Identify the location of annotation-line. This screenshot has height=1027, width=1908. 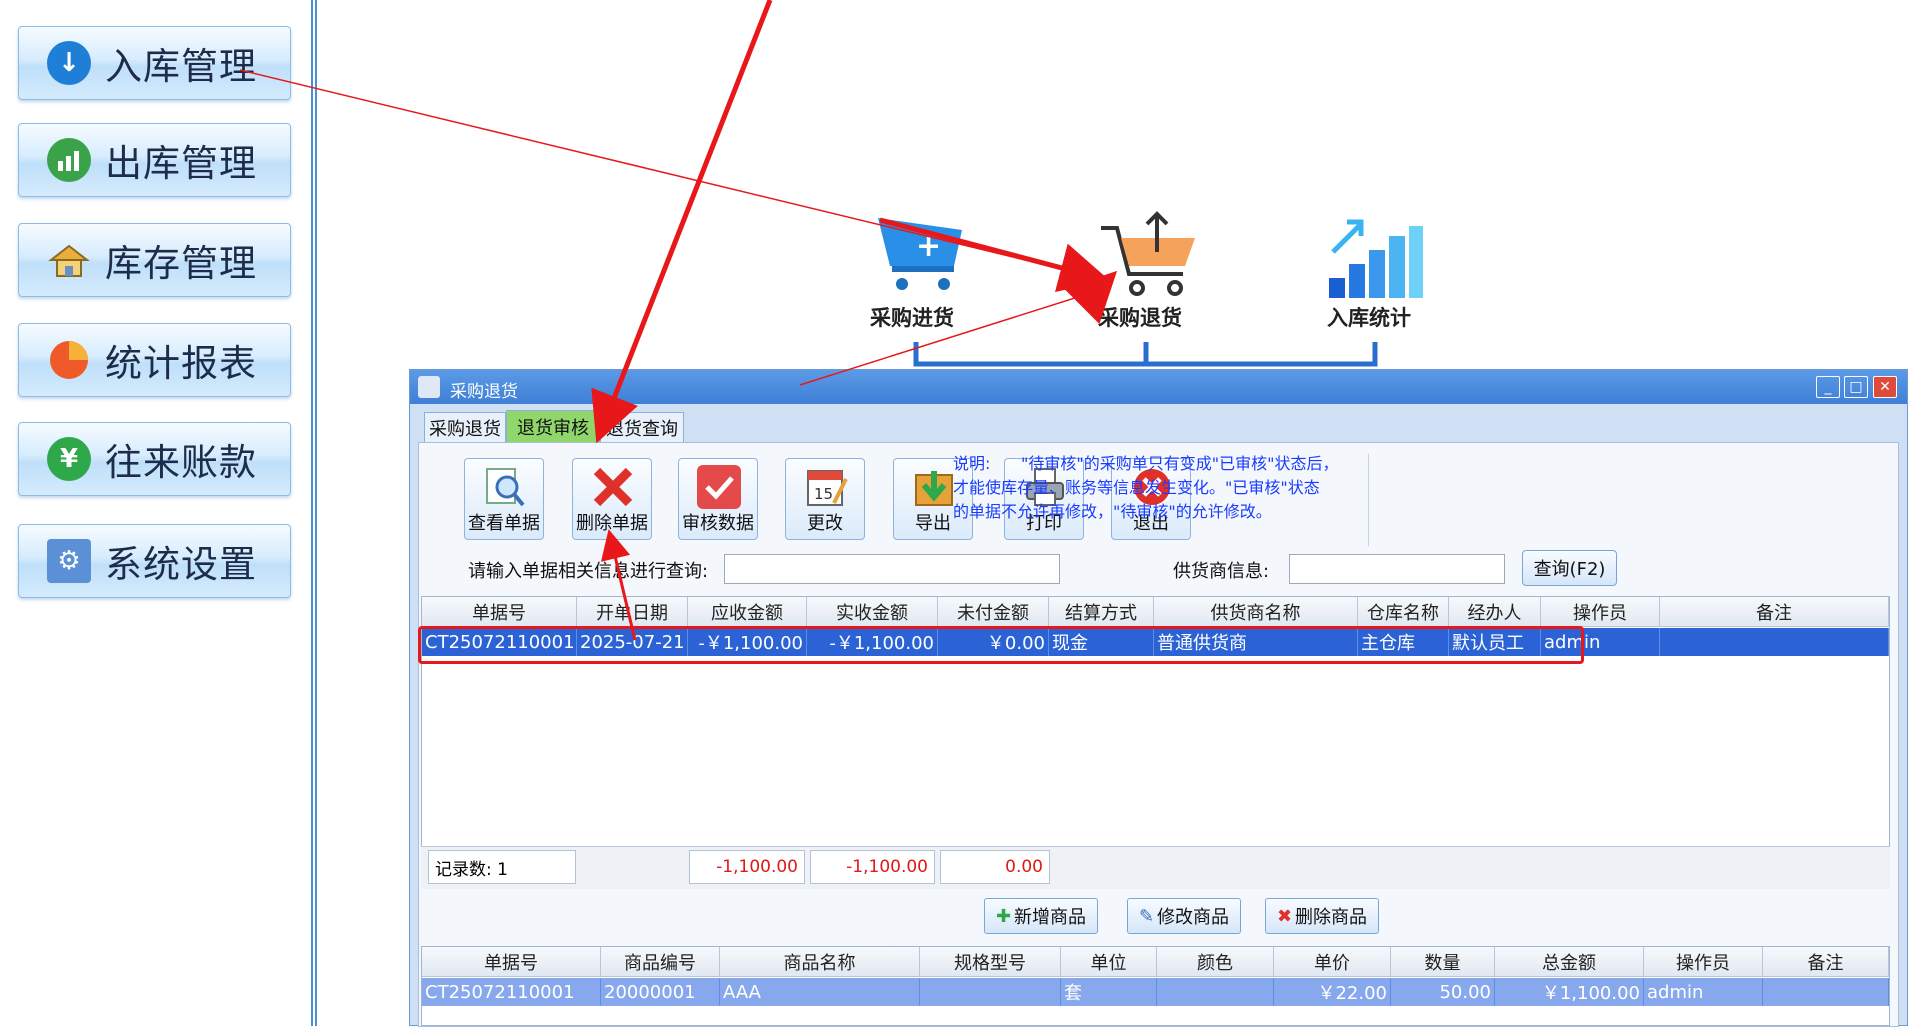
(950, 337).